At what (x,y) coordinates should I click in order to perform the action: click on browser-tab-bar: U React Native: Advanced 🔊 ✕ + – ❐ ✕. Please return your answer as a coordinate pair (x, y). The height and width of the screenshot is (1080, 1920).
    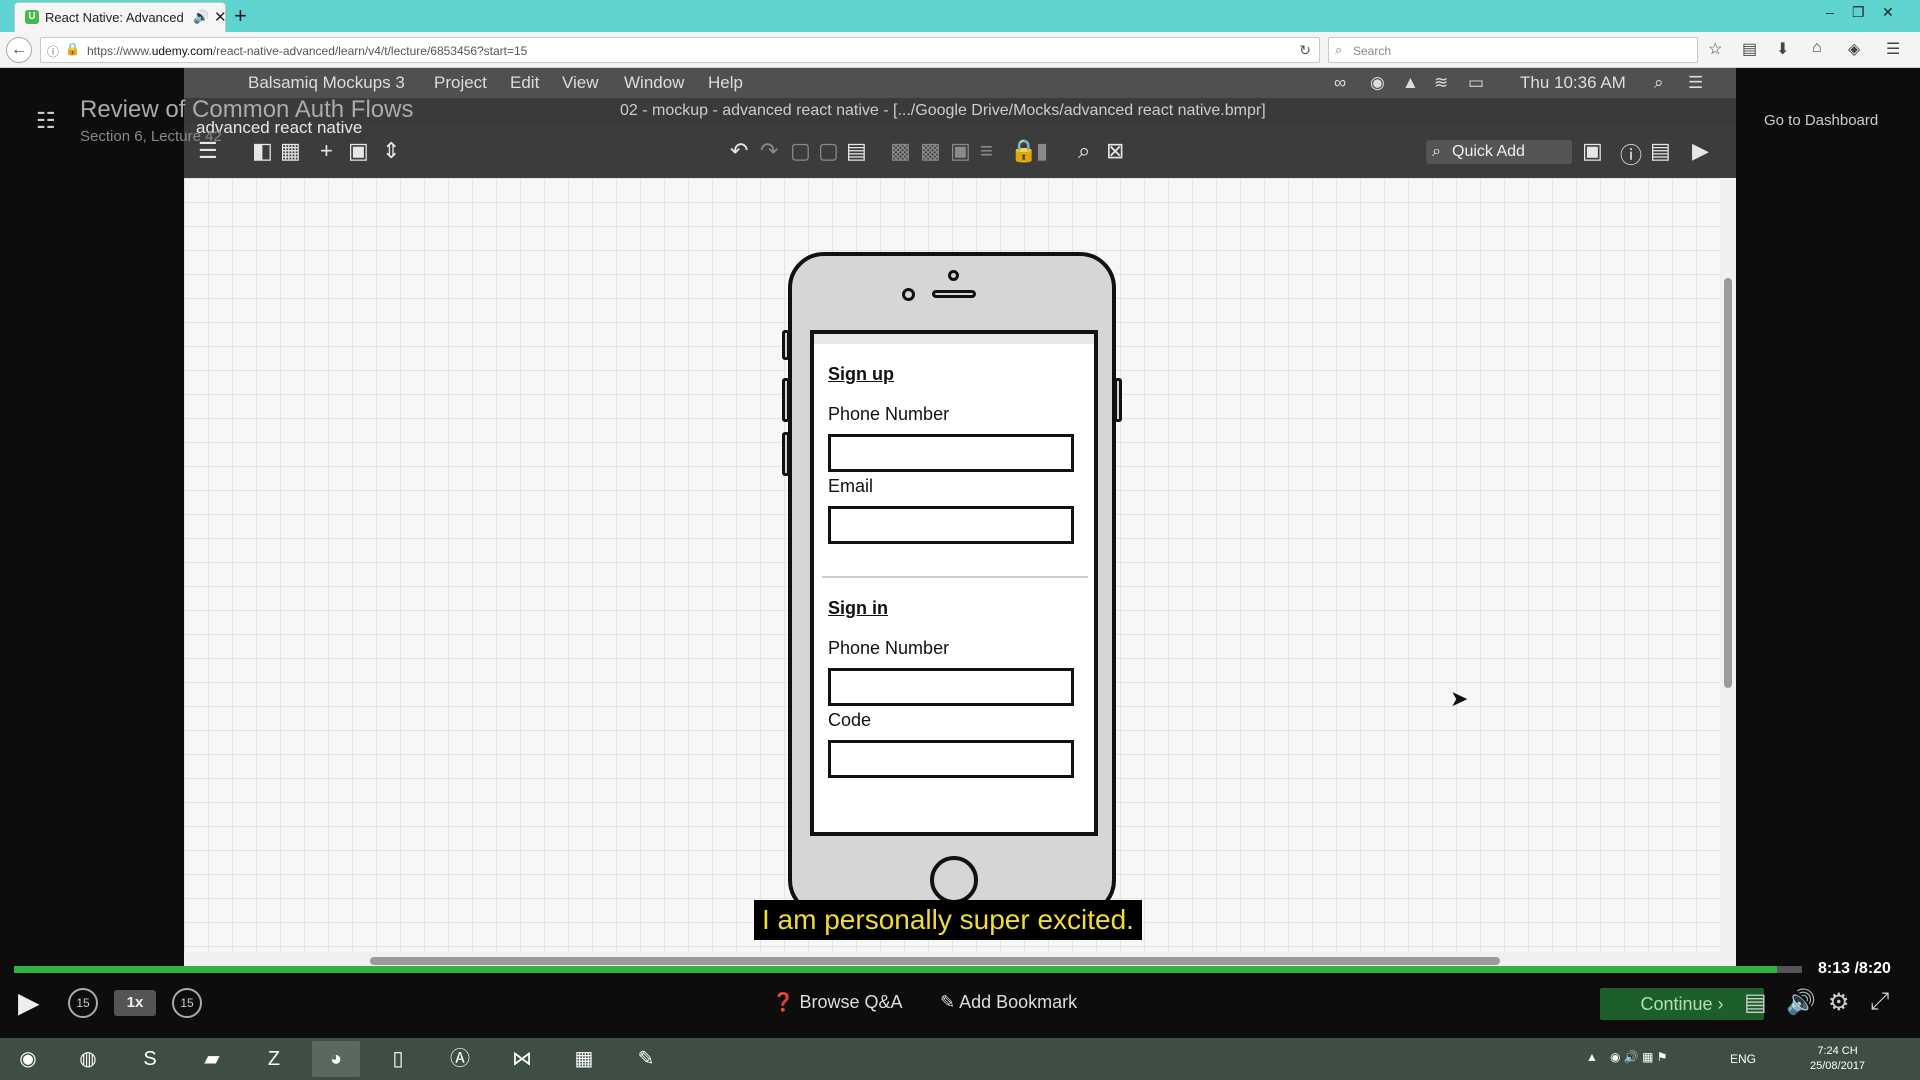
    Looking at the image, I should click on (960, 16).